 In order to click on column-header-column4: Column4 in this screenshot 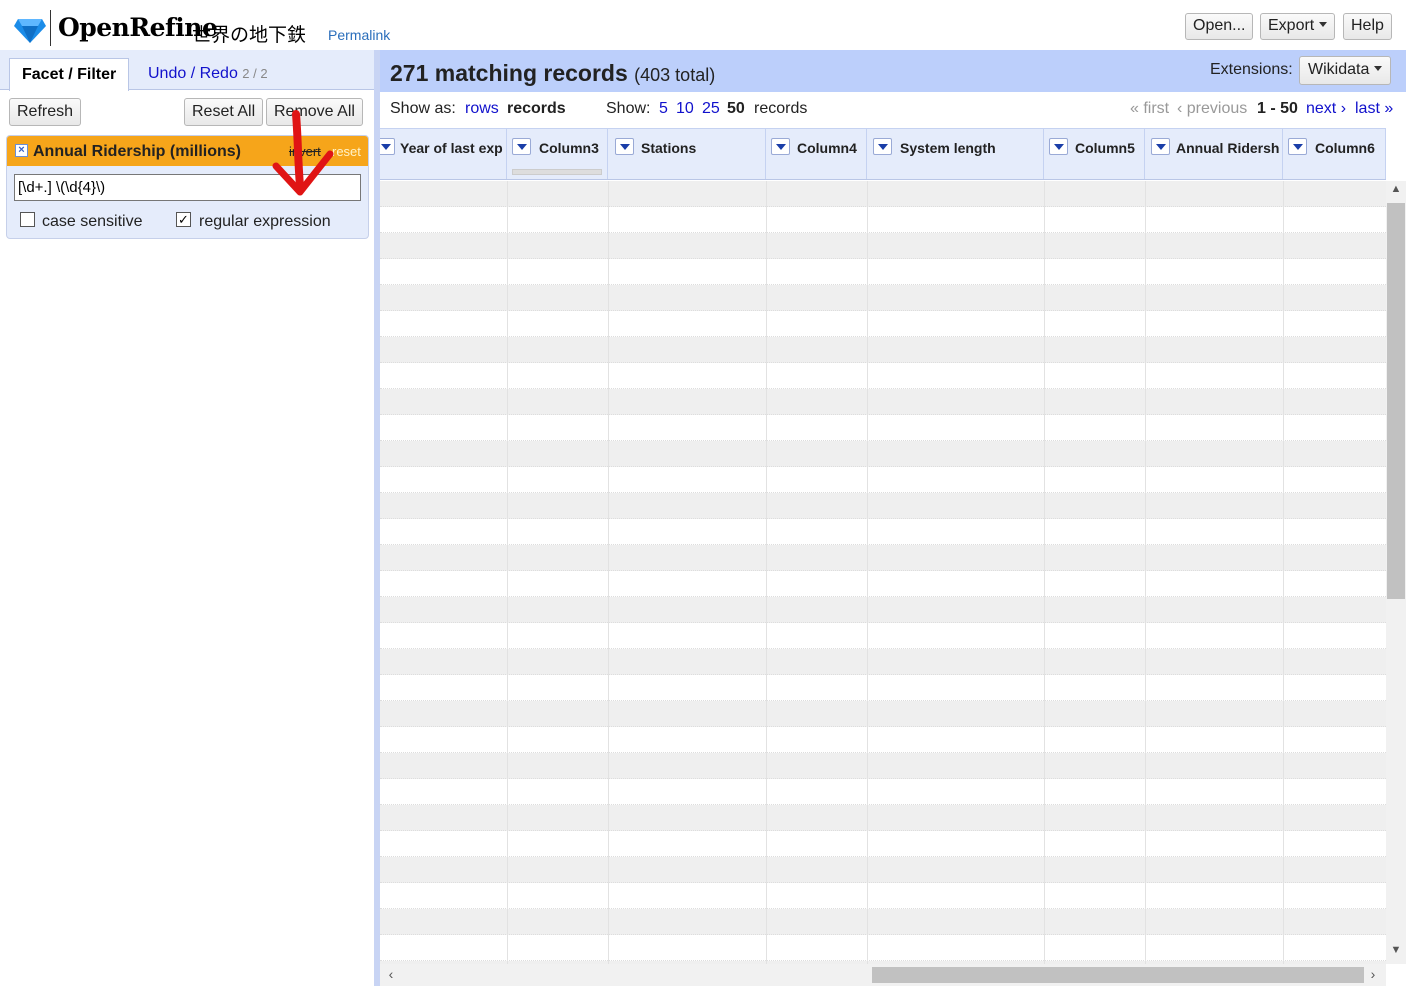, I will do `click(816, 154)`.